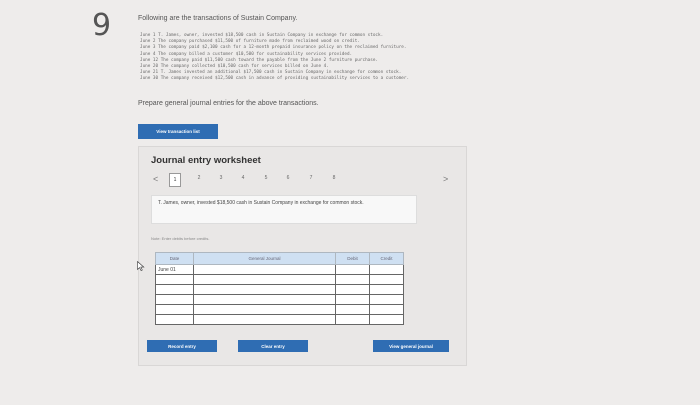  What do you see at coordinates (175, 180) in the screenshot?
I see `page-1-tab: 1` at bounding box center [175, 180].